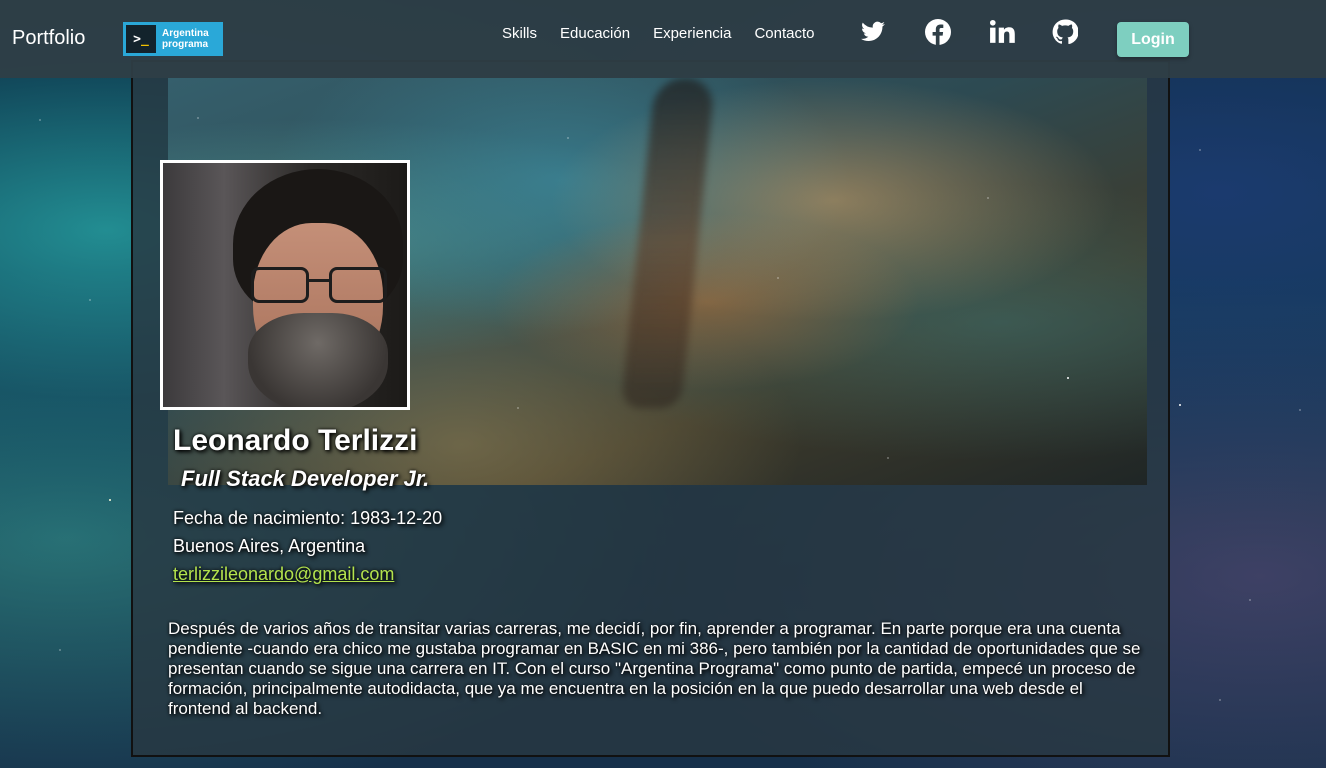 This screenshot has height=768, width=1326. Describe the element at coordinates (145, 39) in the screenshot. I see `logo-cursor: _` at that location.